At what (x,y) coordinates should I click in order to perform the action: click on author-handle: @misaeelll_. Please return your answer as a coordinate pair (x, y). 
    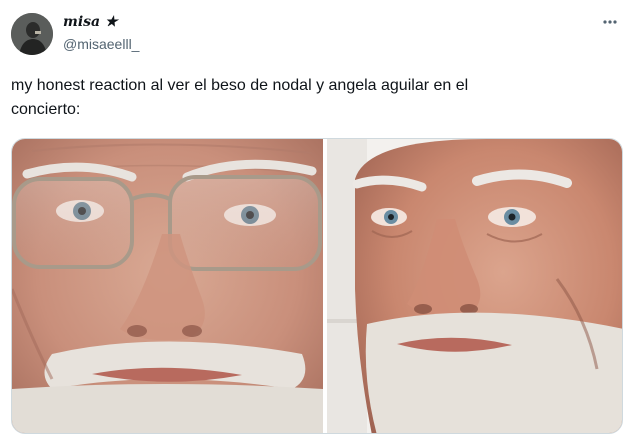
    Looking at the image, I should click on (101, 44).